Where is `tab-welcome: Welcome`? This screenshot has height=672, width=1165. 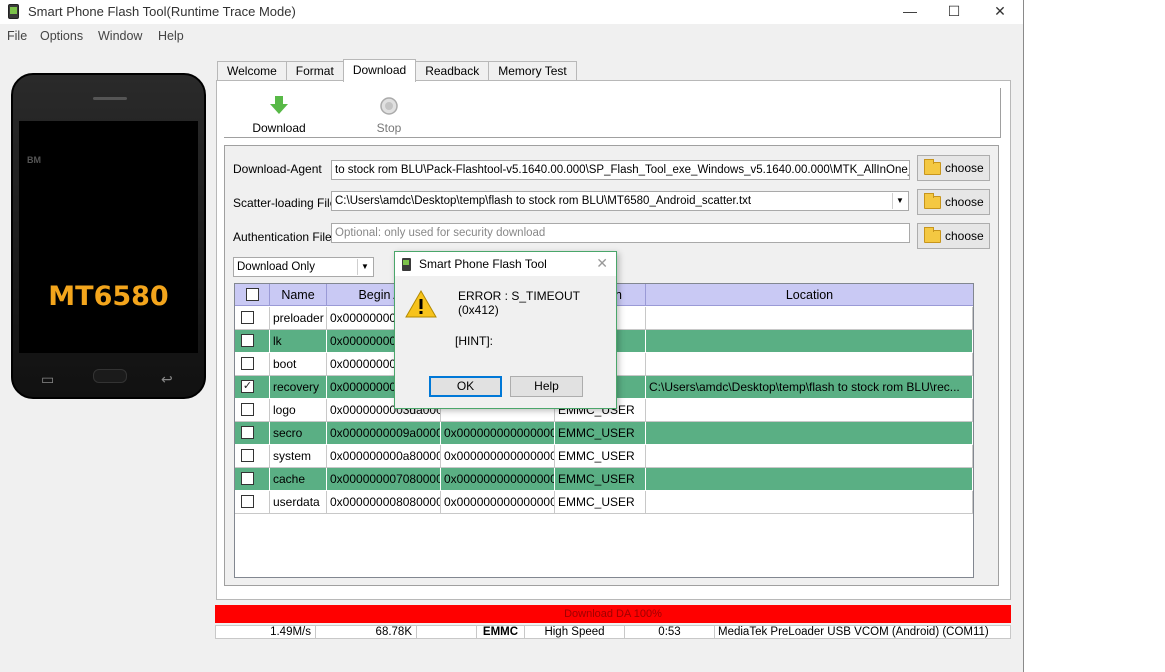 tab-welcome: Welcome is located at coordinates (252, 71).